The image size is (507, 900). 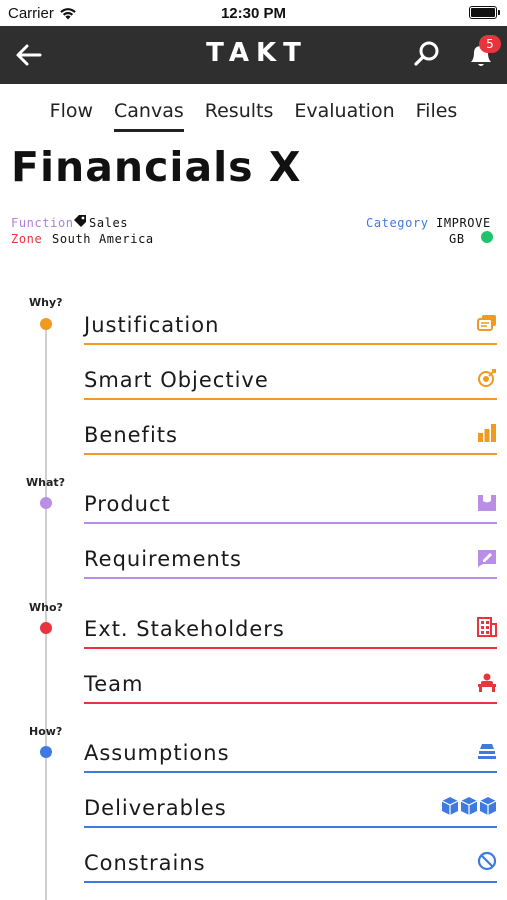 I want to click on item-label: Constrains, so click(x=145, y=863).